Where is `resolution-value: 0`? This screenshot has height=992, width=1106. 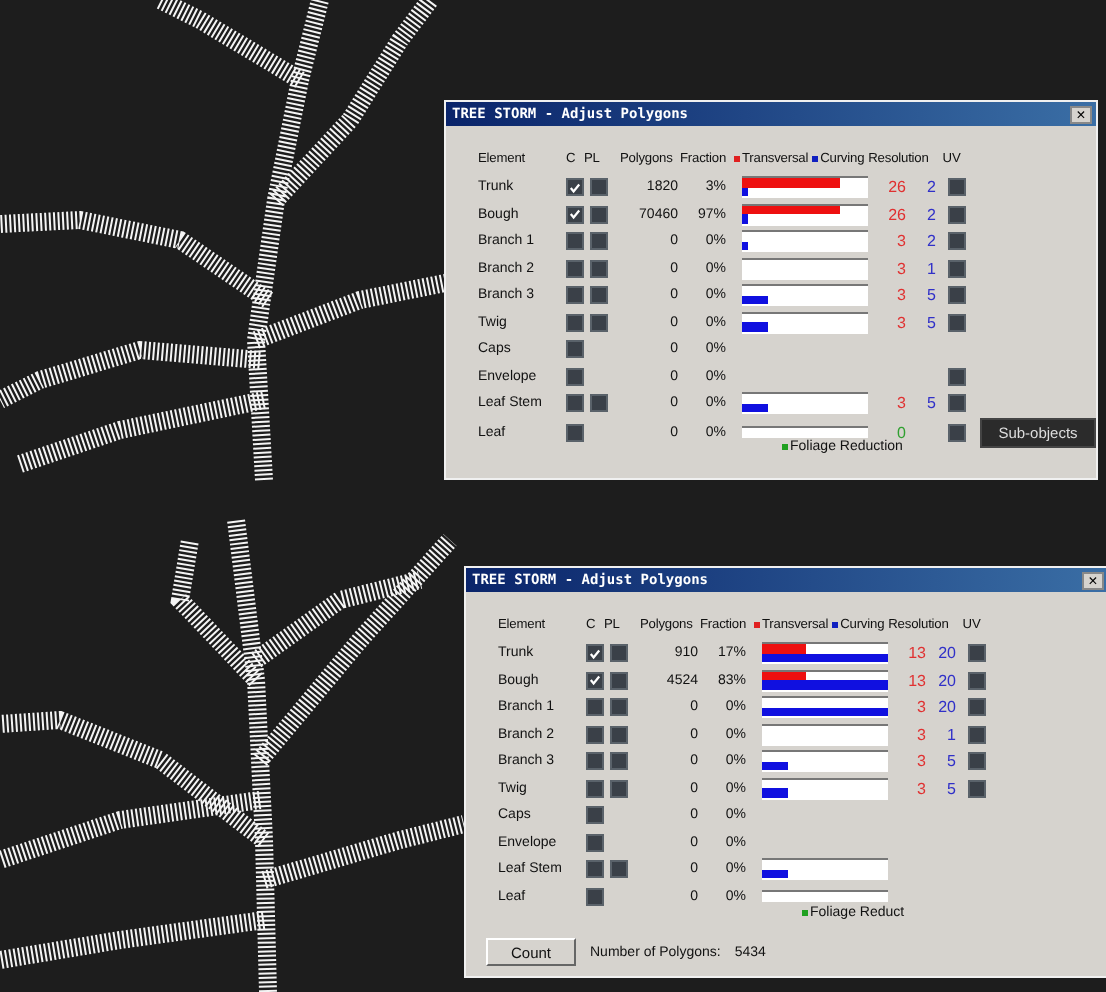 resolution-value: 0 is located at coordinates (901, 432).